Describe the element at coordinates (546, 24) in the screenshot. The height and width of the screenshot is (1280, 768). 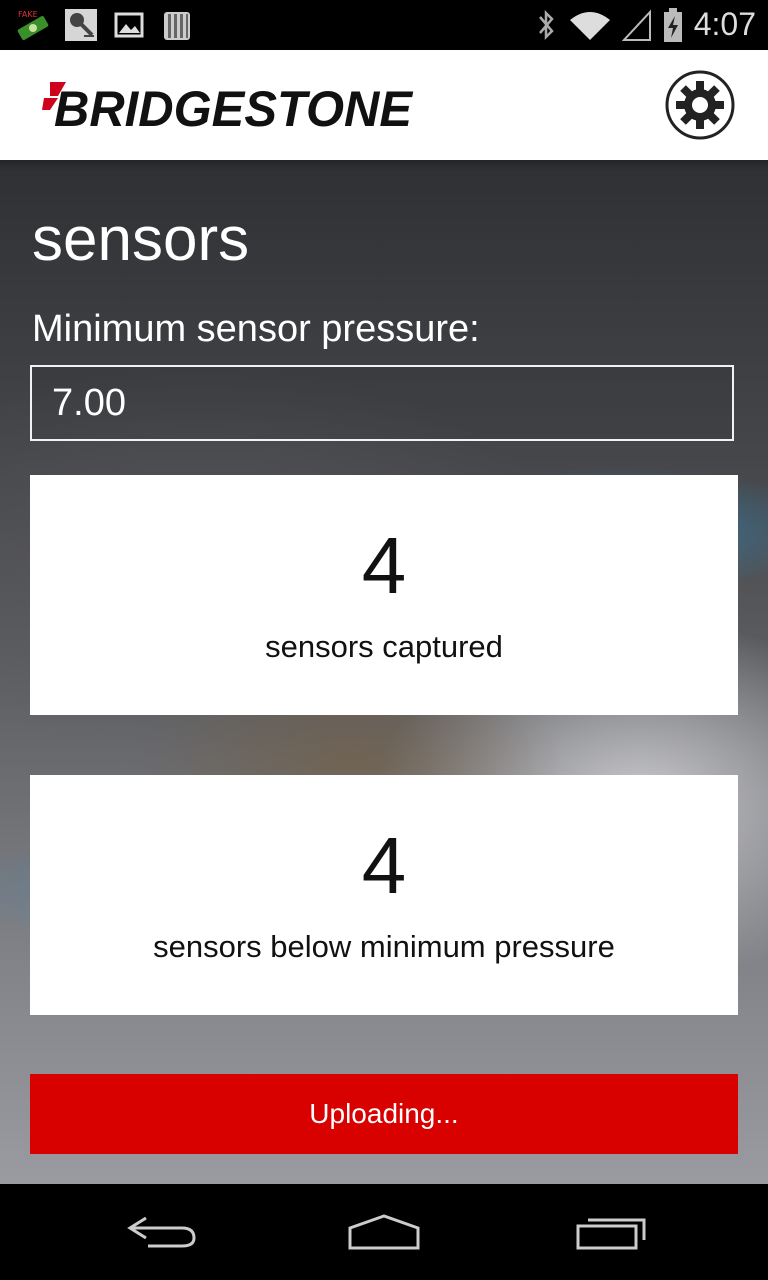
I see `bluetooth-icon` at that location.